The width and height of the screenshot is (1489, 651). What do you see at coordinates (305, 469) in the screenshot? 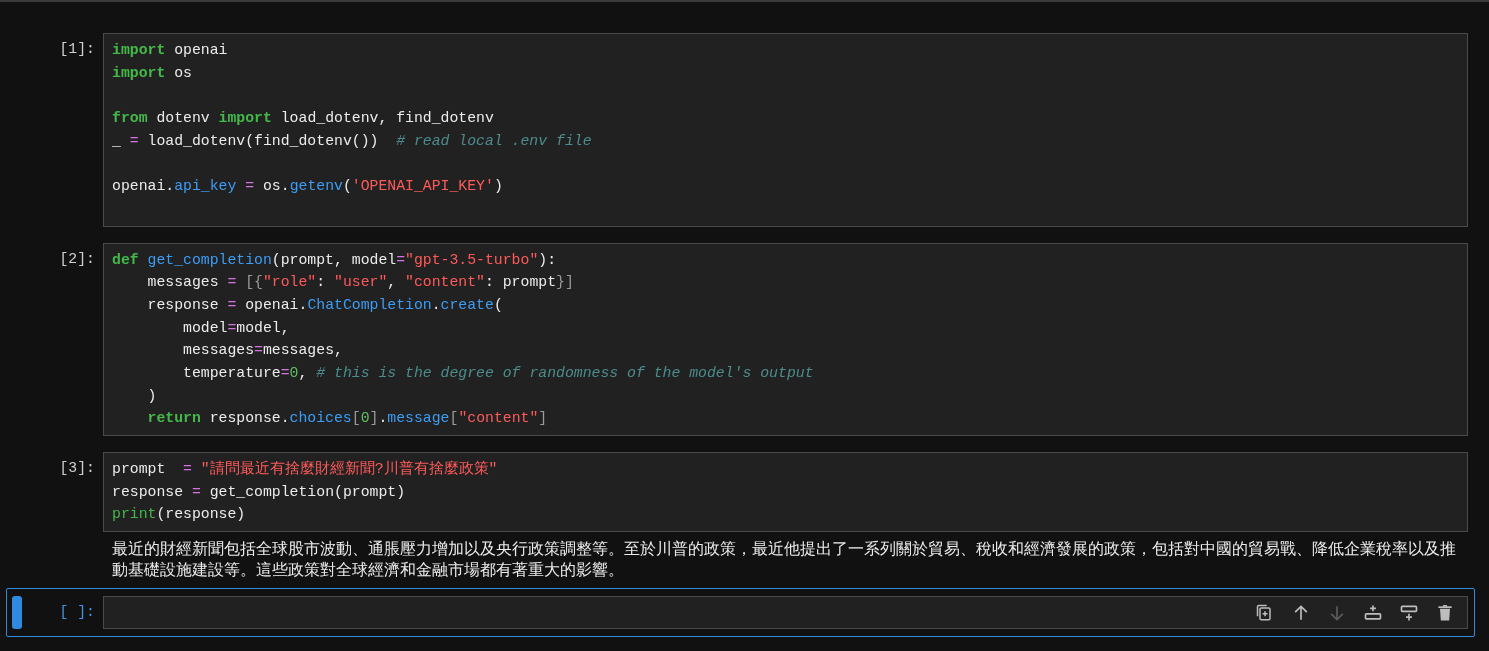
I see `code-line: prompt = "請問最近有捨麼財經新聞?川普有捨麼政策"` at bounding box center [305, 469].